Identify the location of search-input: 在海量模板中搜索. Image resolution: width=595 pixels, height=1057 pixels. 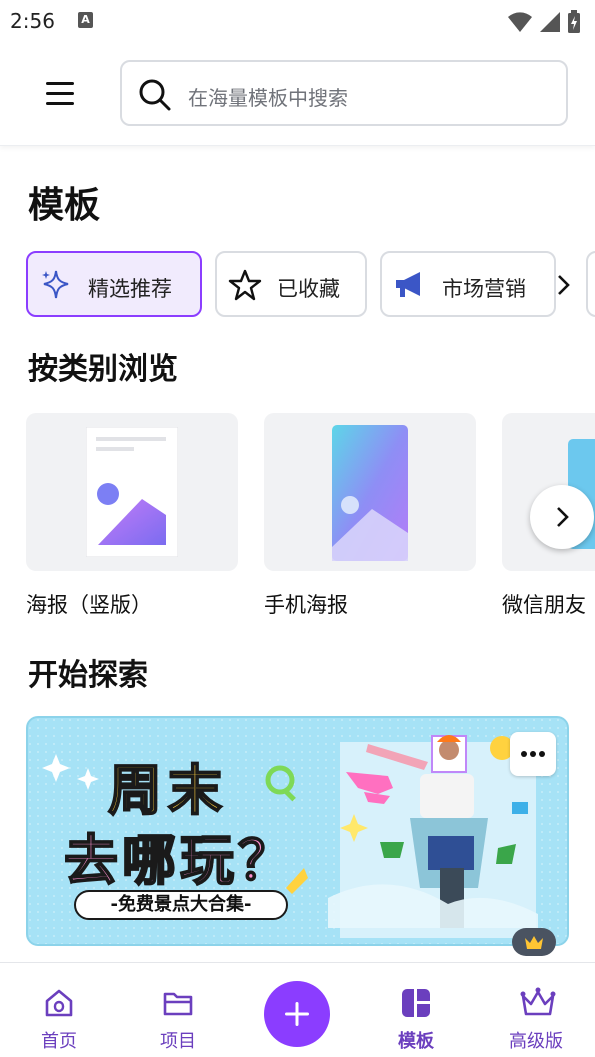
(344, 93).